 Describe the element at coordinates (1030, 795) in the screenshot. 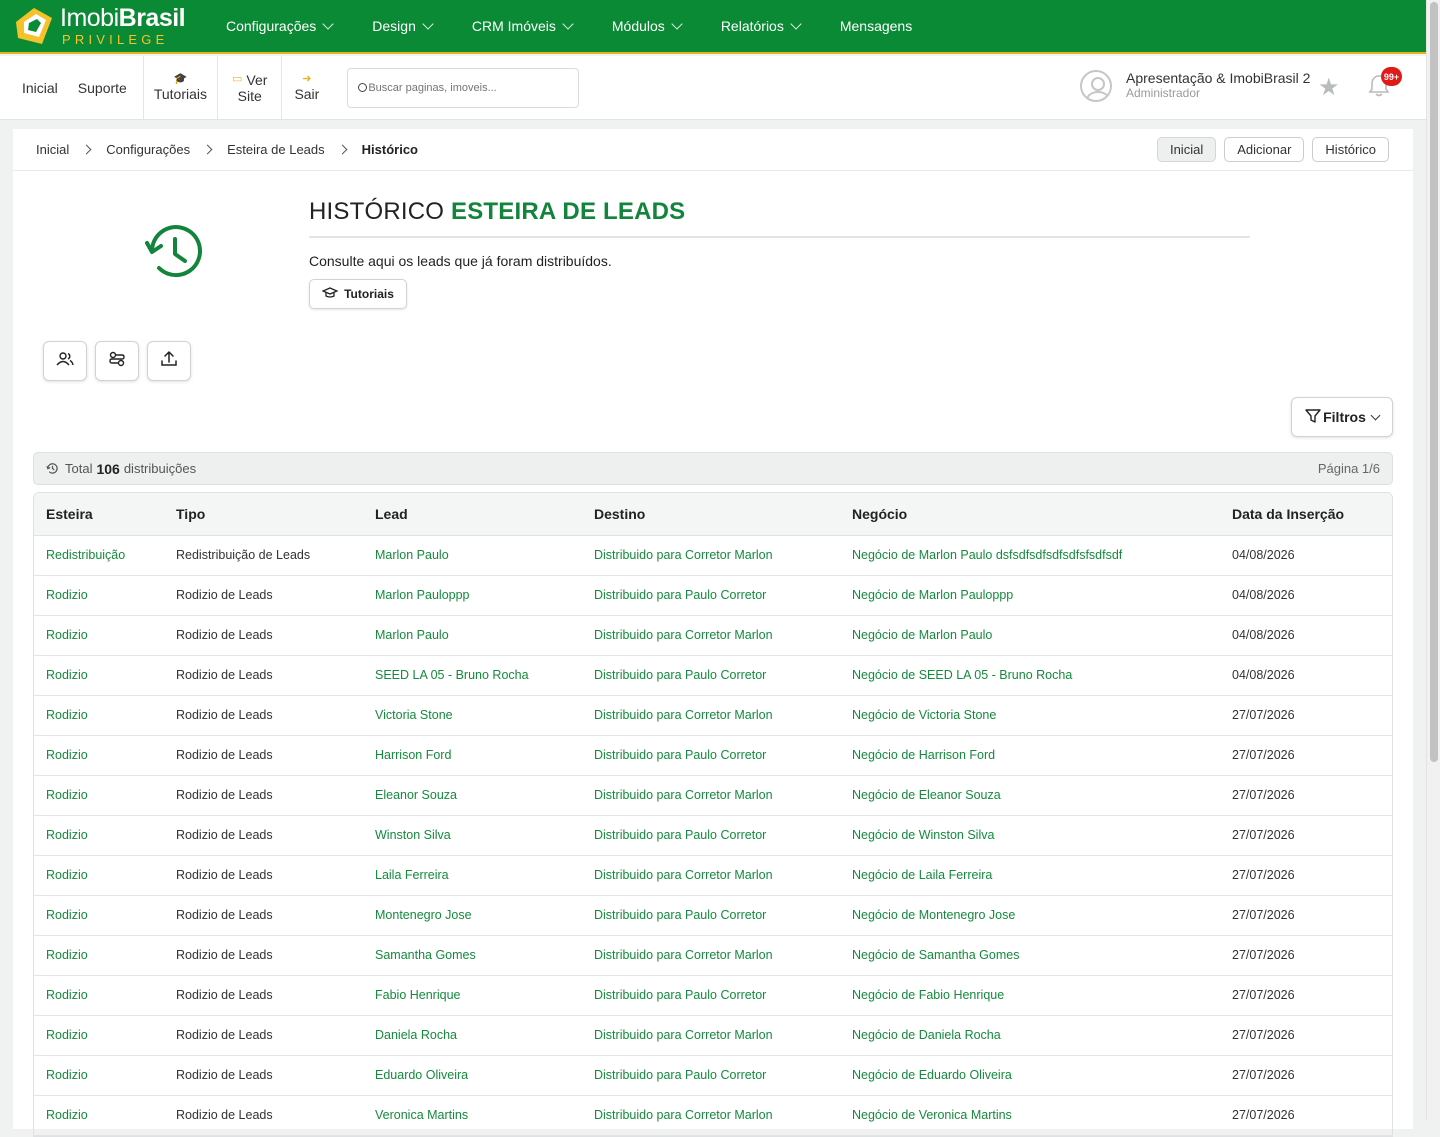

I see `cell-negocio: Negócio de Eleanor Souza` at that location.